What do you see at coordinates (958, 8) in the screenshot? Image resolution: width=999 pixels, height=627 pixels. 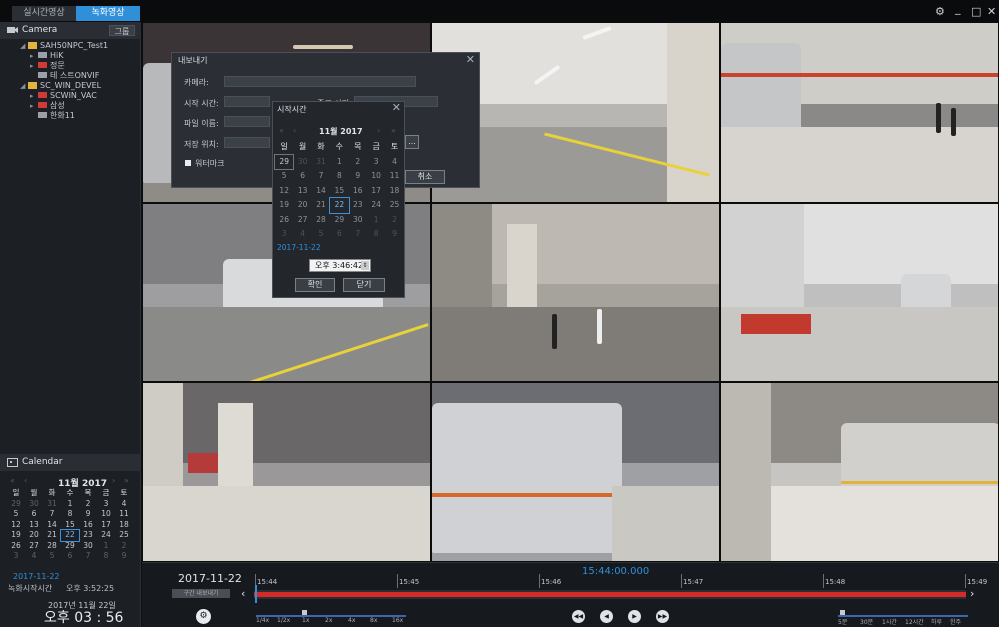 I see `minimize-icon: _` at bounding box center [958, 8].